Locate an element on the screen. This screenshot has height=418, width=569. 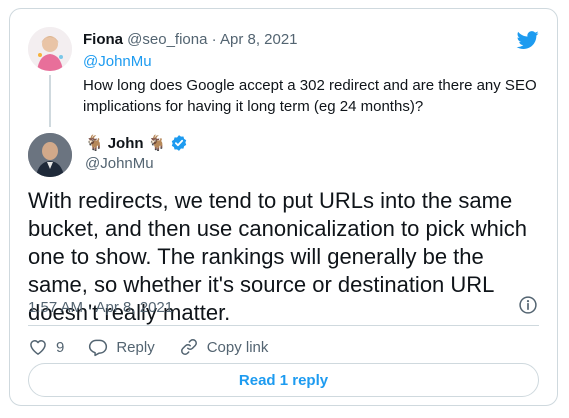
main-author-handle: @JohnMu is located at coordinates (119, 163).